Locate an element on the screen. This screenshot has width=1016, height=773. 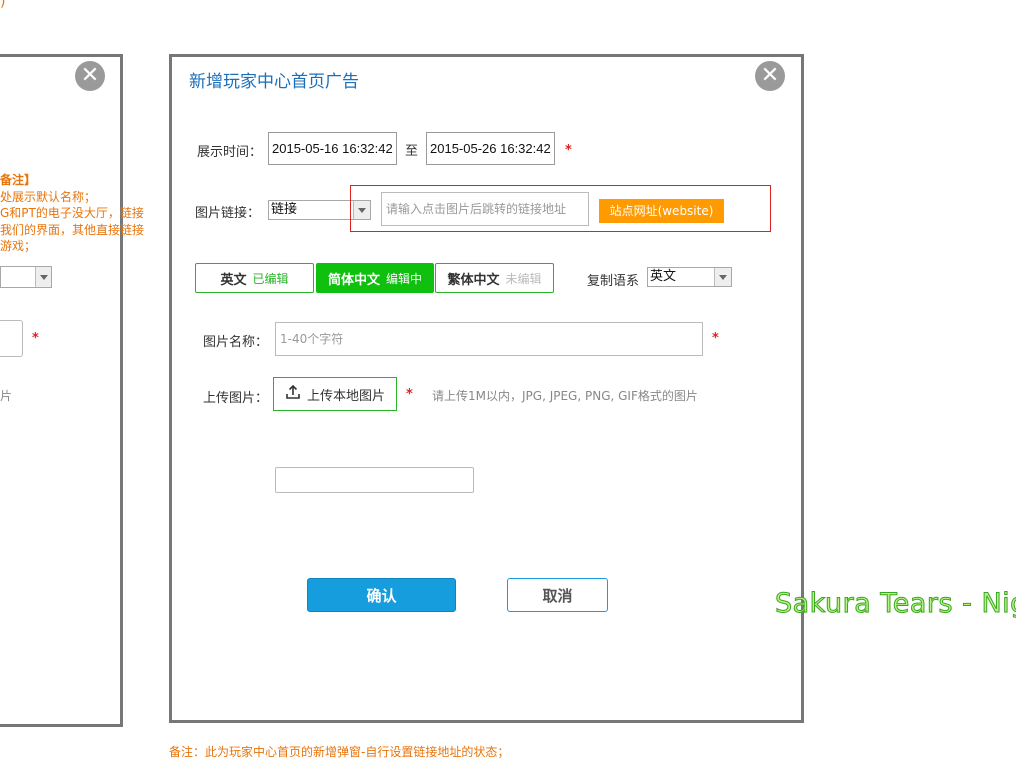
tab-simplified-chinese: 简体中文 编辑中 is located at coordinates (375, 278).